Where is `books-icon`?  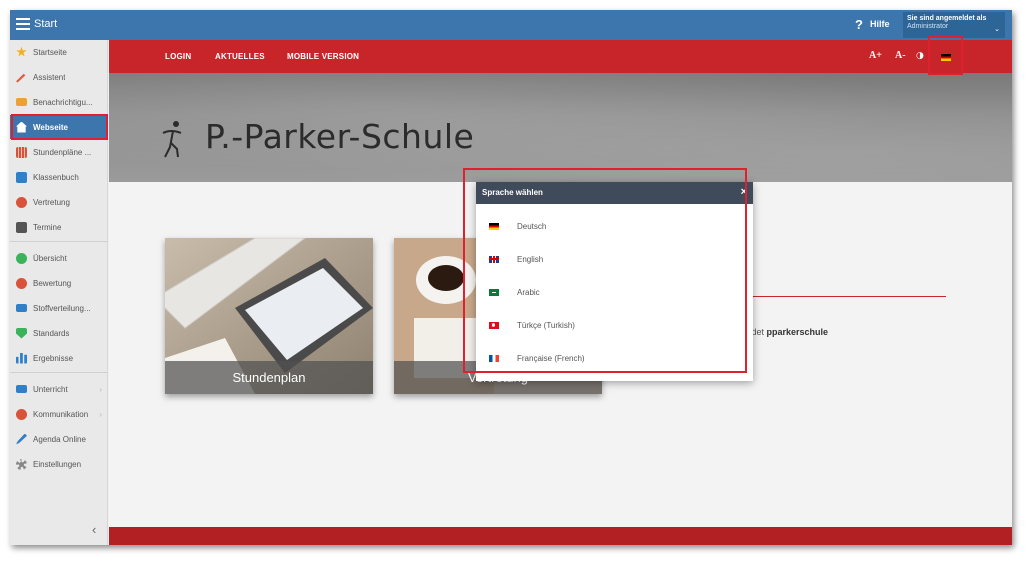
books-icon is located at coordinates (21, 389).